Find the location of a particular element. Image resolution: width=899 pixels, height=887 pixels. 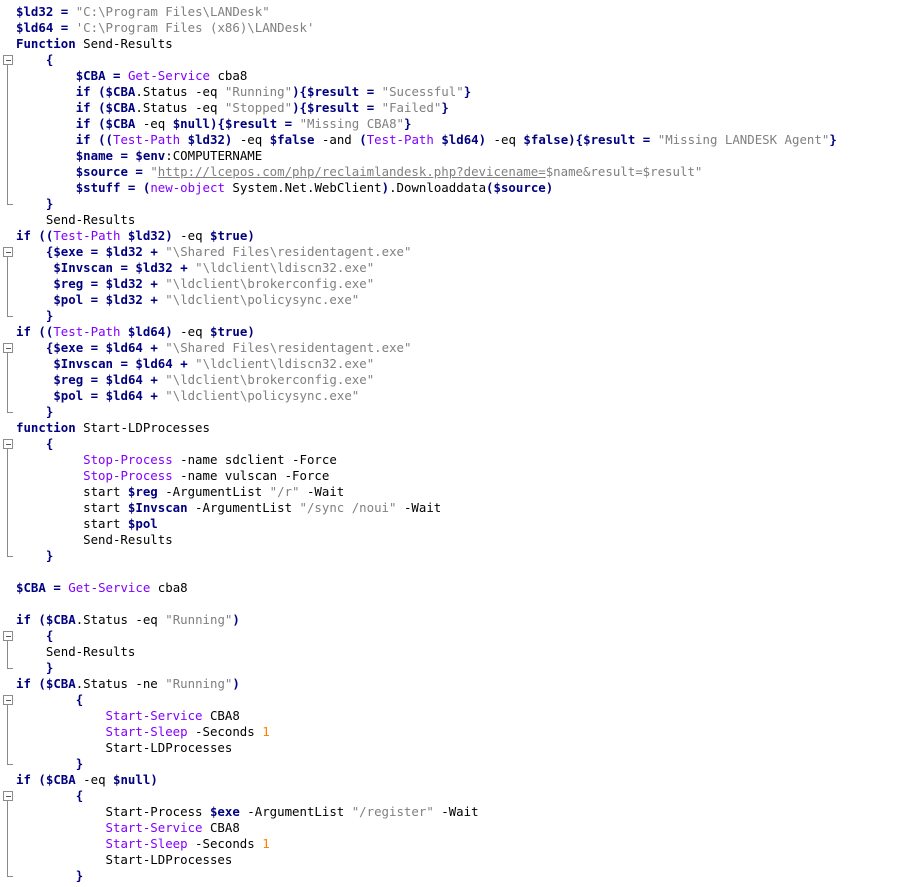

code-line: if ((Test-Path $ld32) -eq $true) is located at coordinates (135, 236).